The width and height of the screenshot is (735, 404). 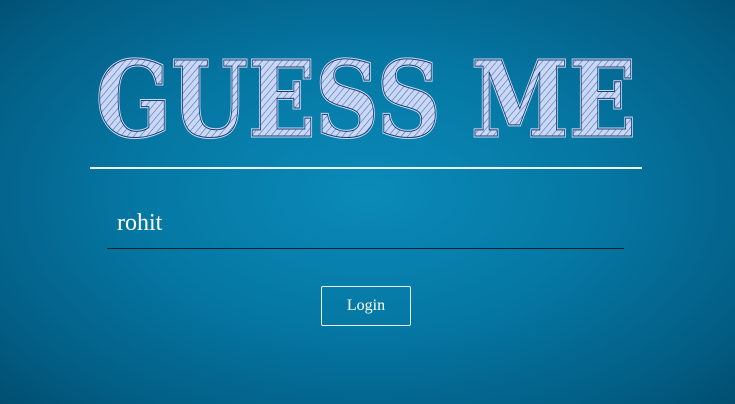 I want to click on title-divider, so click(x=366, y=168).